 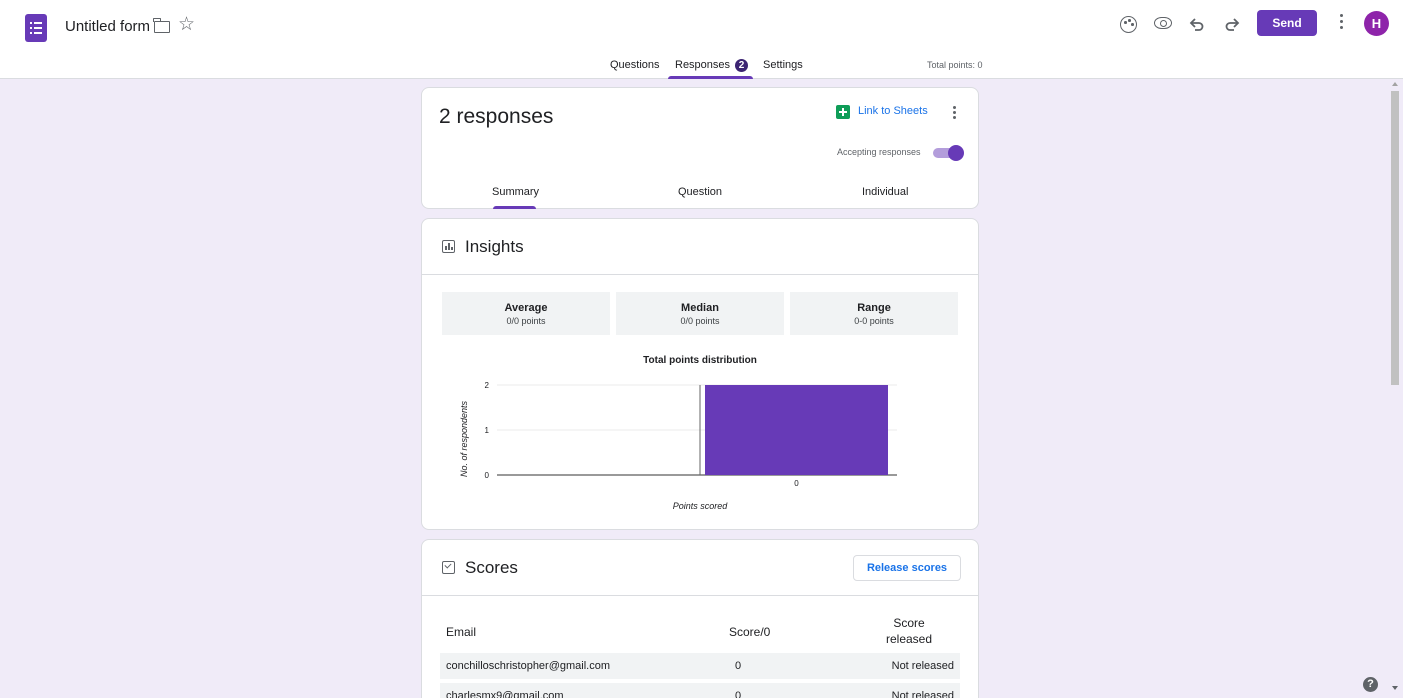 What do you see at coordinates (1287, 23) in the screenshot?
I see `send-button: Send` at bounding box center [1287, 23].